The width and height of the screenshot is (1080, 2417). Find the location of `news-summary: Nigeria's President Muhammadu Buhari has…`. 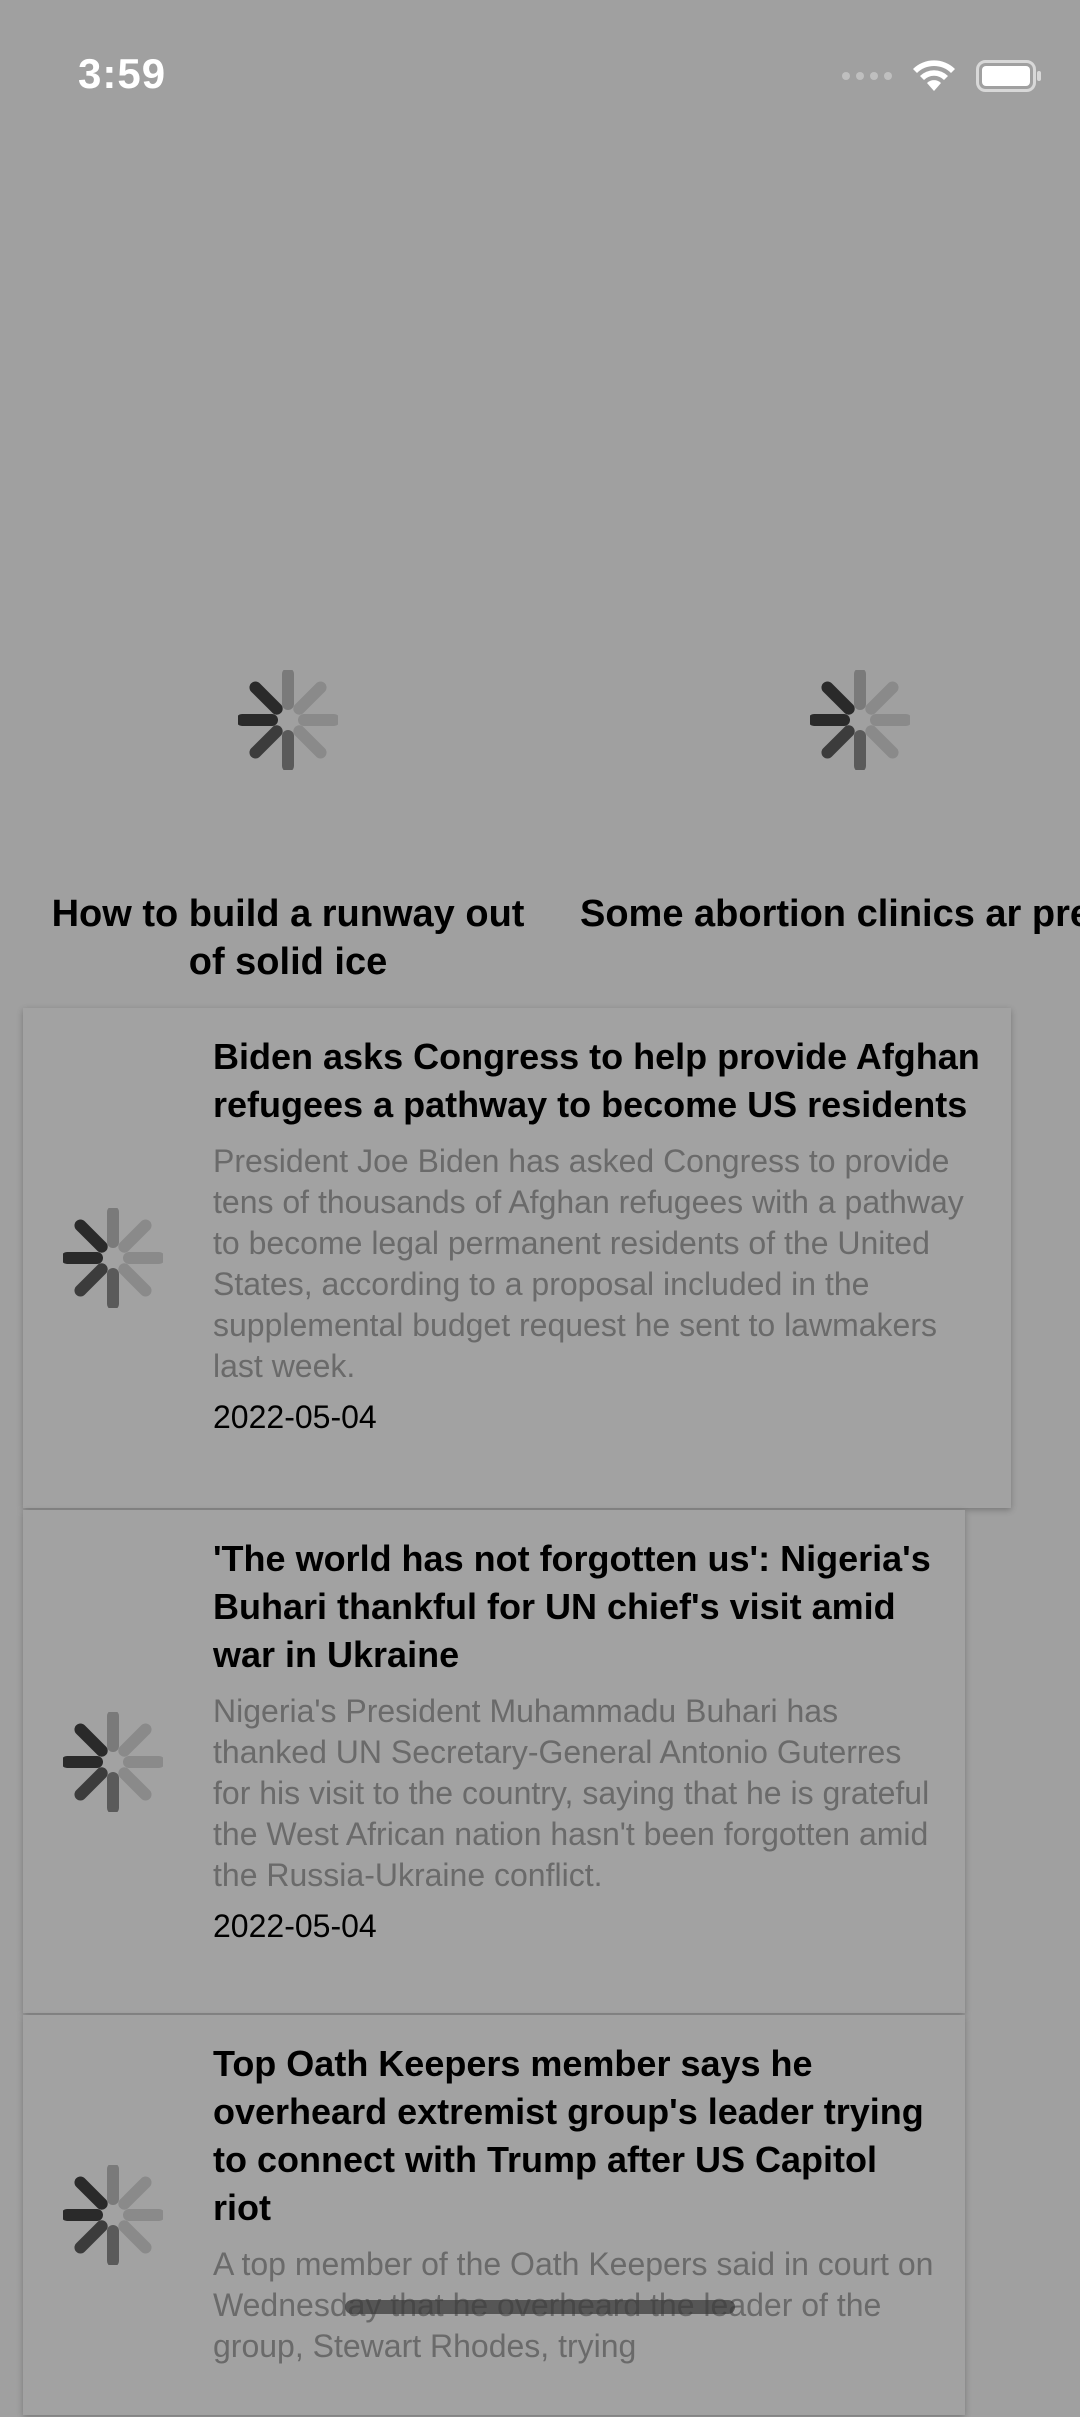

news-summary: Nigeria's President Muhammadu Buhari has… is located at coordinates (571, 1793).